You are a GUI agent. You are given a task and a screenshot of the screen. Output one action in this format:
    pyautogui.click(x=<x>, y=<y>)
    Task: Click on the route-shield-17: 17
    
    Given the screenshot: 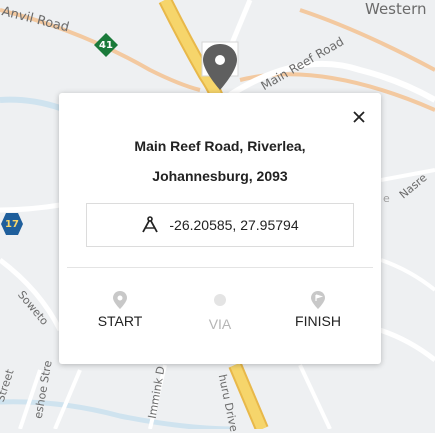 What is the action you would take?
    pyautogui.click(x=12, y=224)
    